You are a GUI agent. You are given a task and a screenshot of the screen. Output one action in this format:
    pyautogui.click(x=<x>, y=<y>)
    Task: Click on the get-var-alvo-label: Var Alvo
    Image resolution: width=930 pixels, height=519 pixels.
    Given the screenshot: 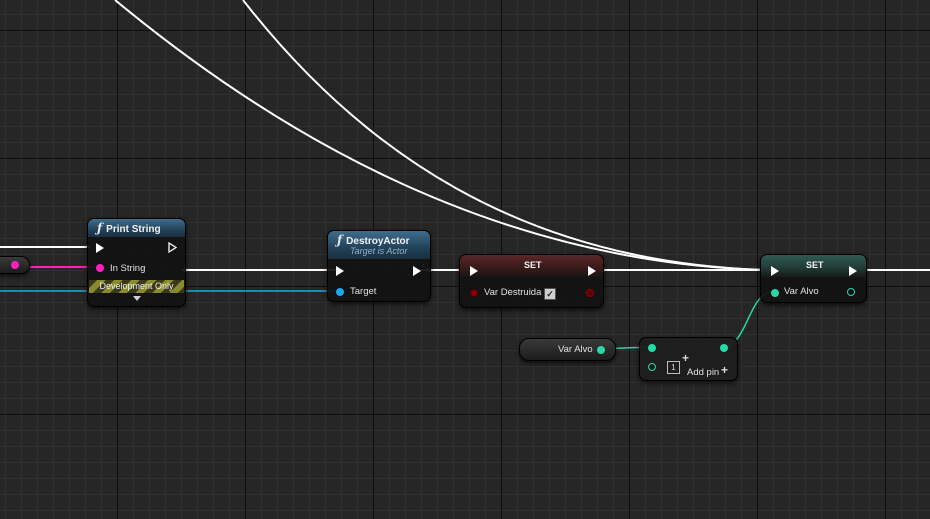 What is the action you would take?
    pyautogui.click(x=575, y=349)
    